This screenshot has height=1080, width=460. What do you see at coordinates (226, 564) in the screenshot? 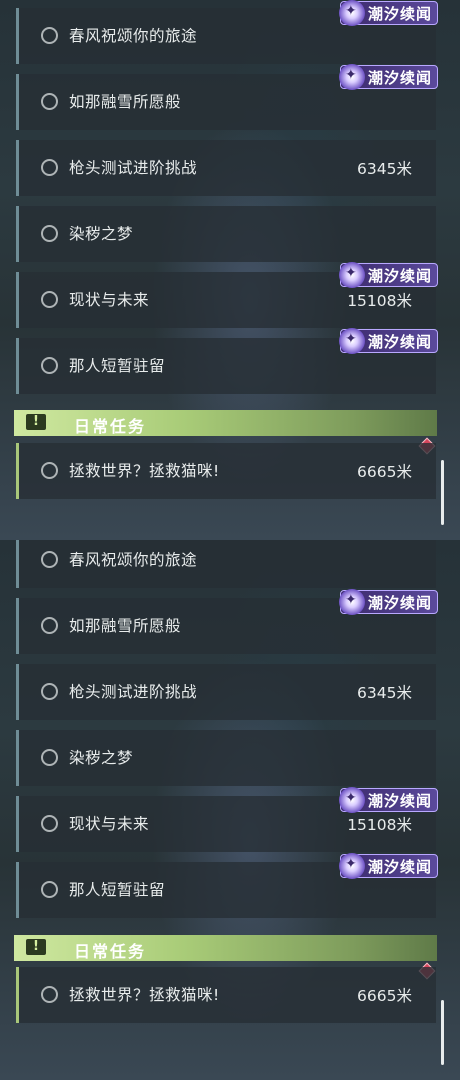
I see `quest-item: 春风祝颂你的旅途` at bounding box center [226, 564].